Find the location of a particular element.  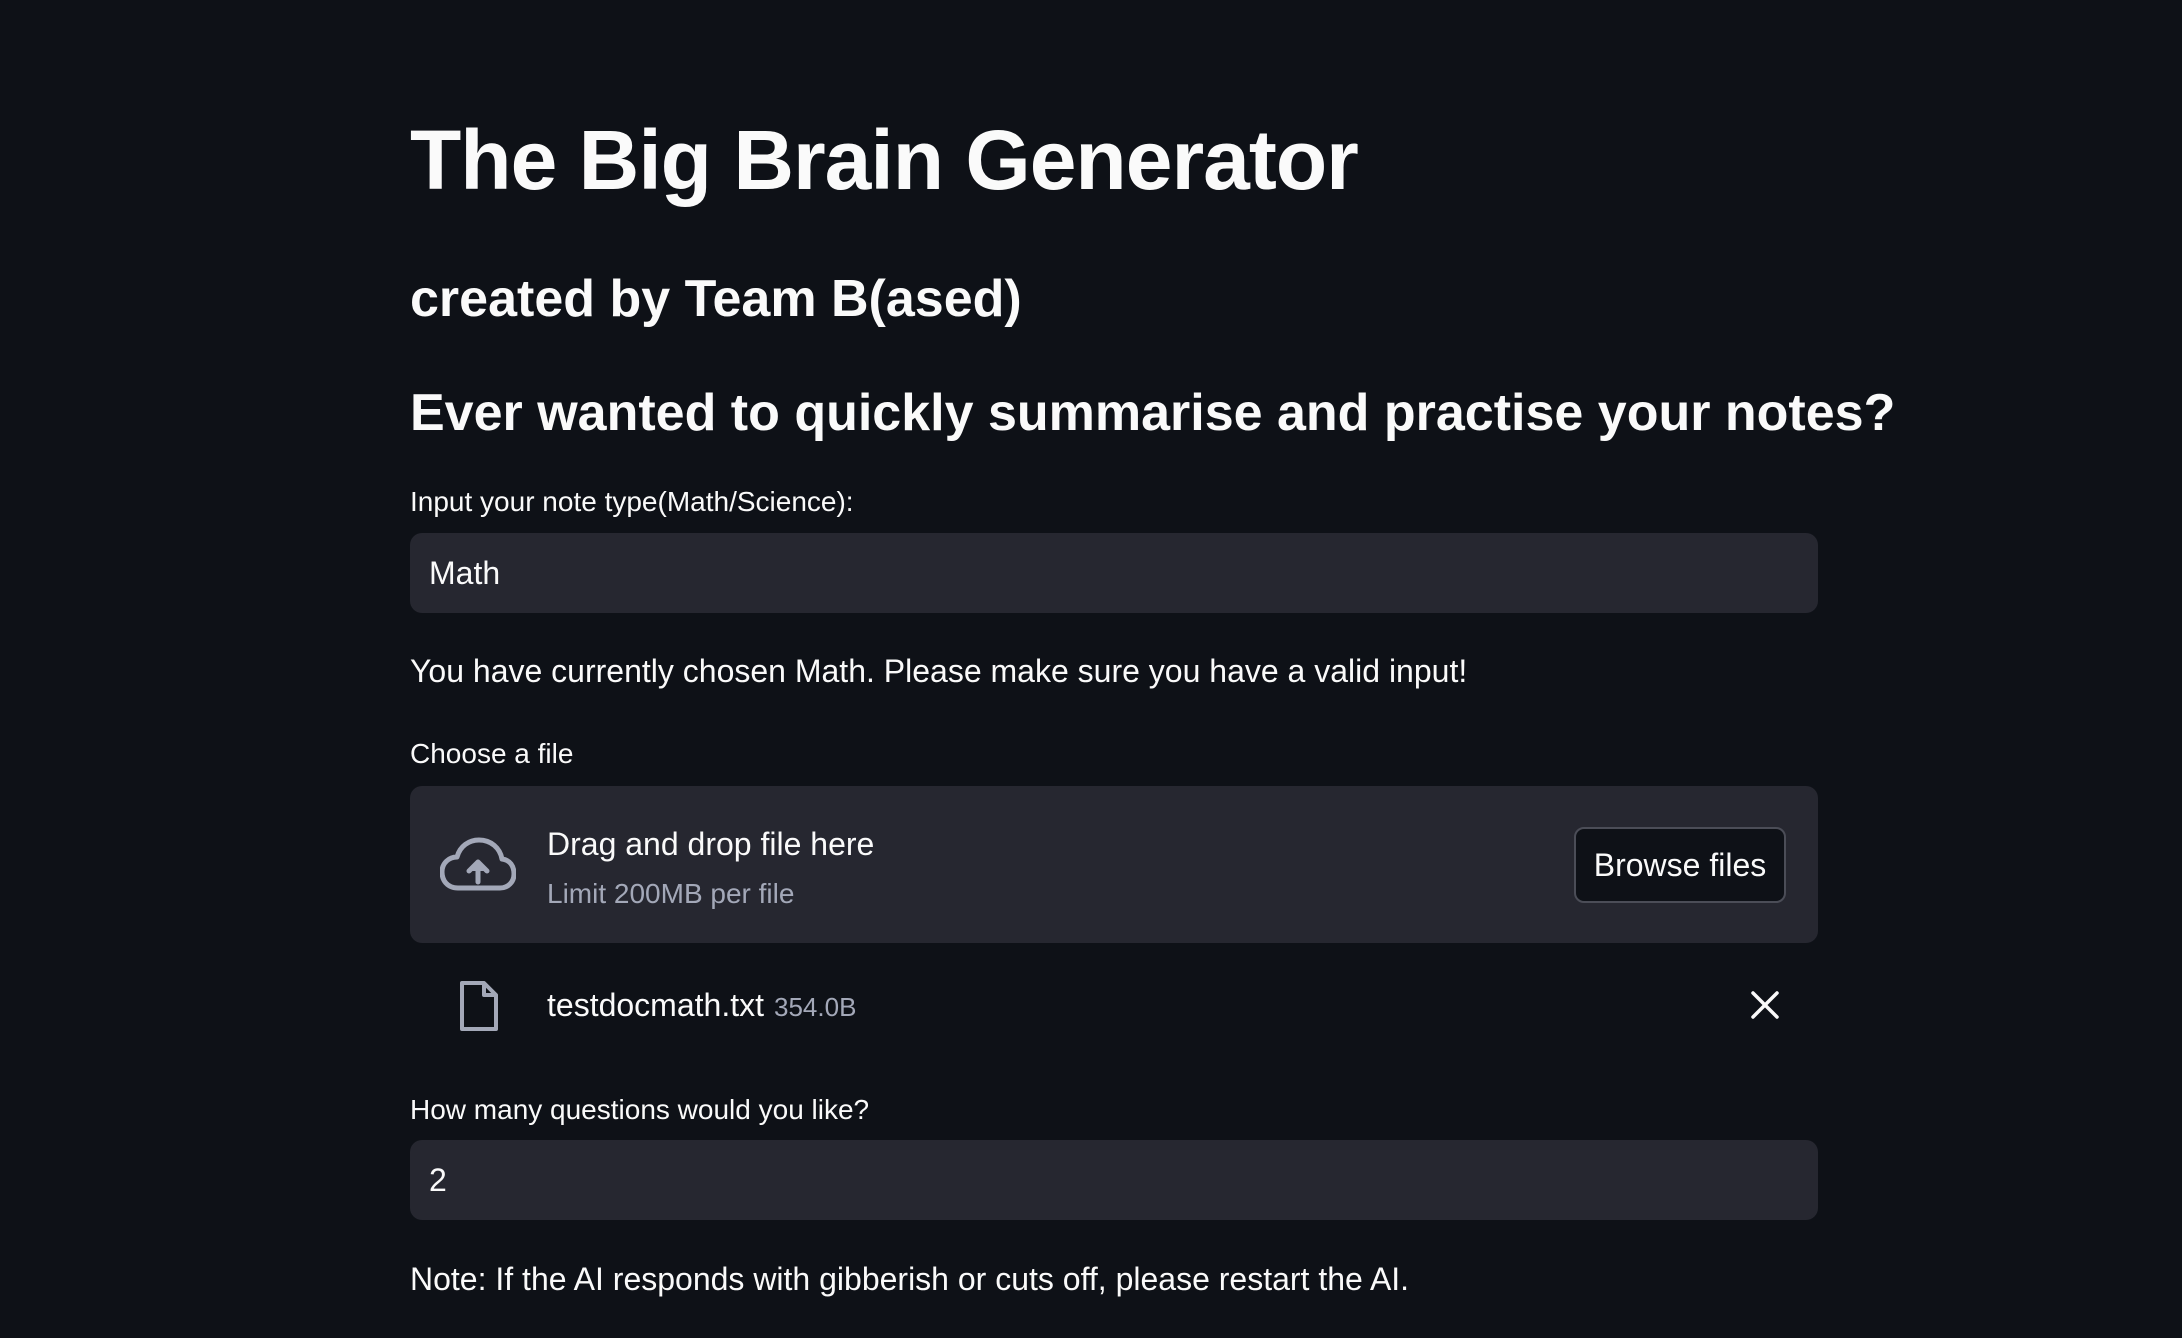

uploaded-file-row: testdocmath.txt 354.0B is located at coordinates (1114, 1005).